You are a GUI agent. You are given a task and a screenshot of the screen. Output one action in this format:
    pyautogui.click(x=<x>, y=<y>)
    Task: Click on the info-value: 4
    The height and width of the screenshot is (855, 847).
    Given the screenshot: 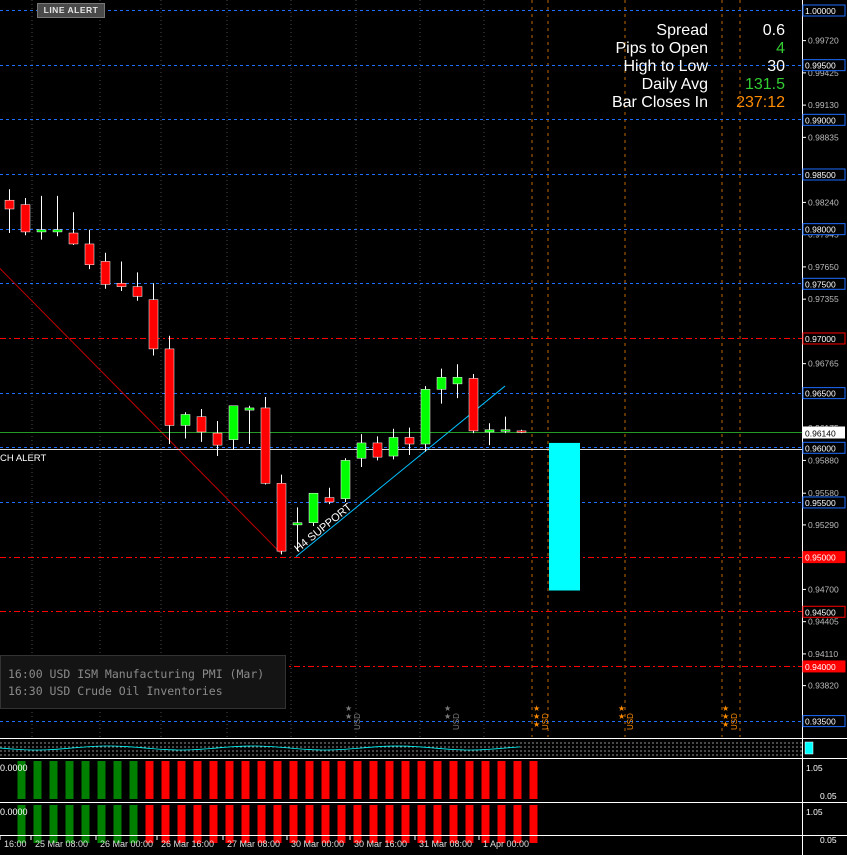 What is the action you would take?
    pyautogui.click(x=780, y=48)
    